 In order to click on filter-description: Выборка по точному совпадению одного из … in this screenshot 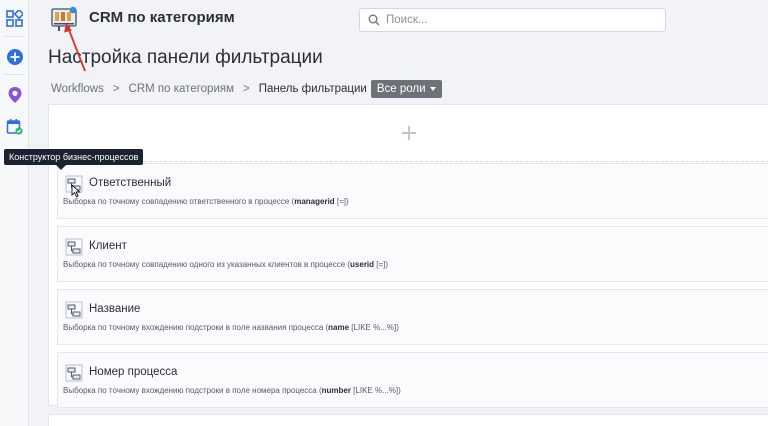, I will do `click(226, 264)`.